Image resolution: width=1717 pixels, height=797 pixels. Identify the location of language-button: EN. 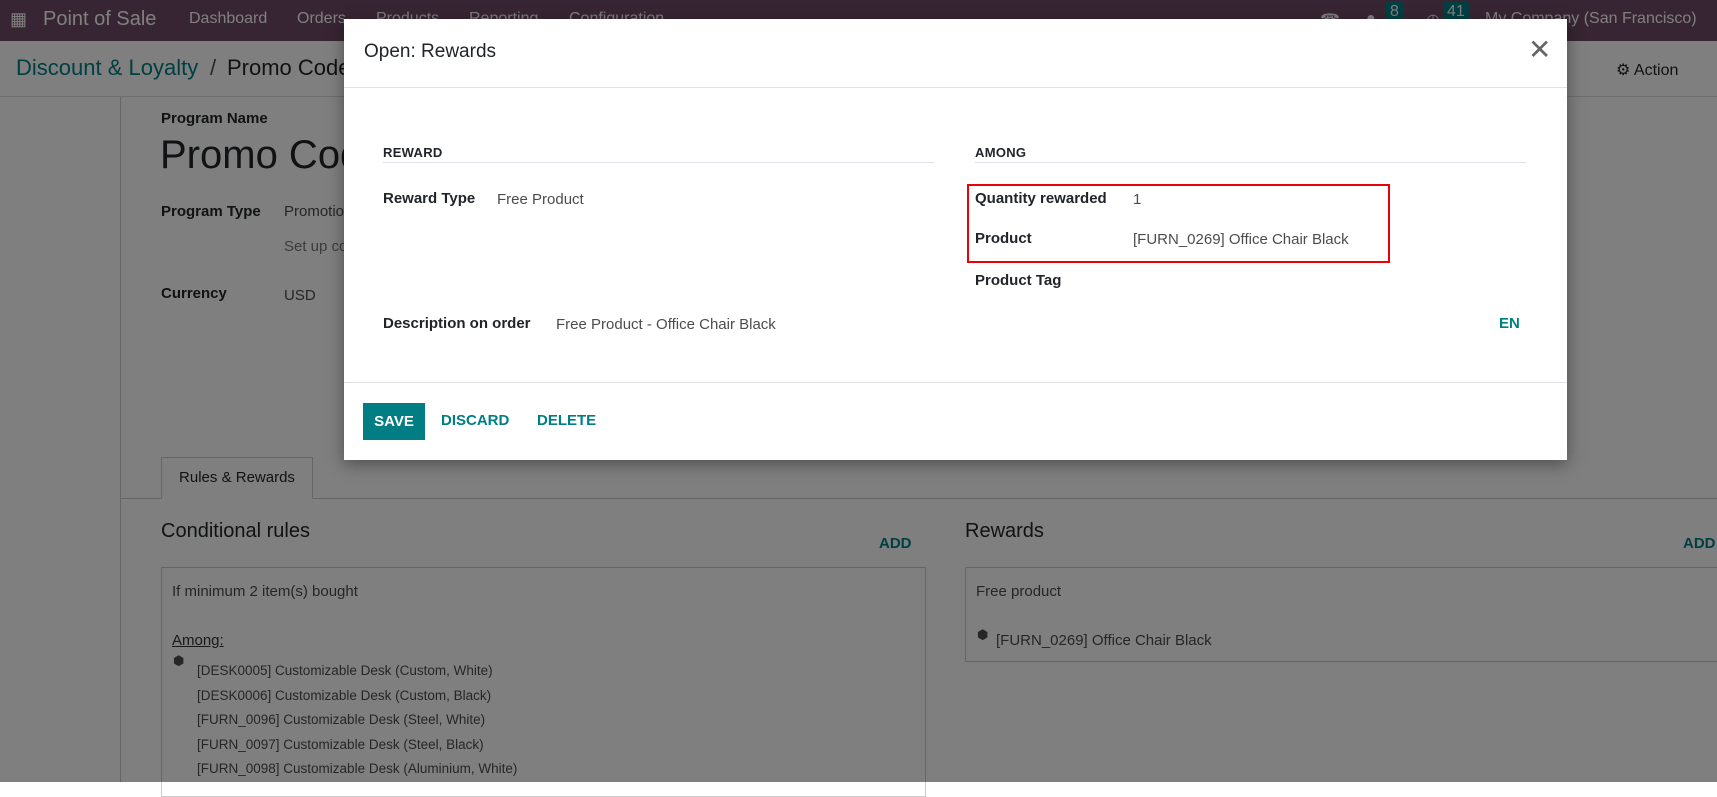
(1509, 323).